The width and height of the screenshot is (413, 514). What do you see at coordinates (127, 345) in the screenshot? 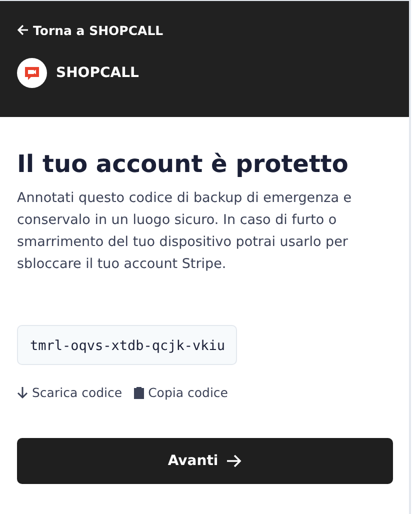
I see `backup-code: tmrl-oqvs-xtdb-qcjk-vkiu` at bounding box center [127, 345].